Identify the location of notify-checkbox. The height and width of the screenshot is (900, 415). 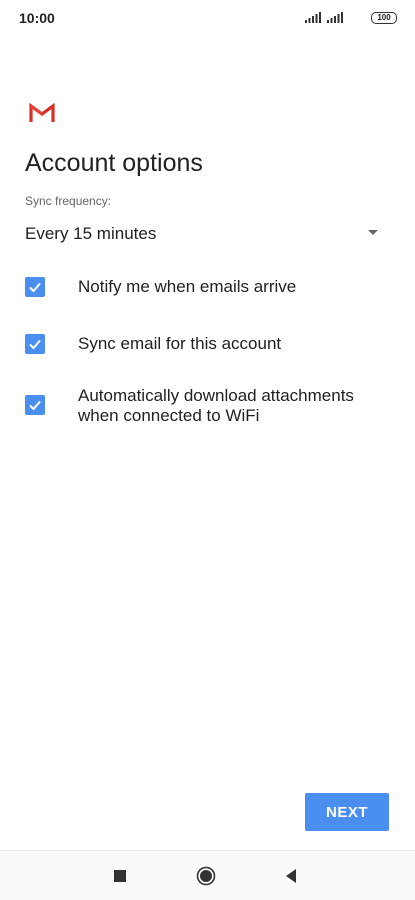
(35, 287).